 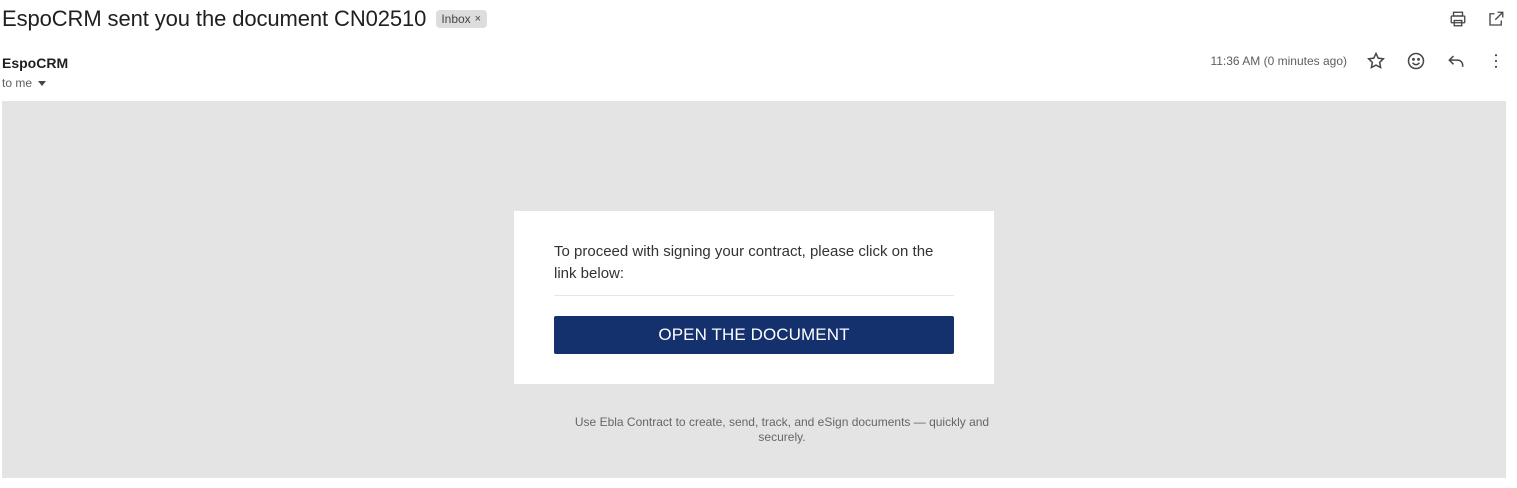 I want to click on message-actions, so click(x=1436, y=61).